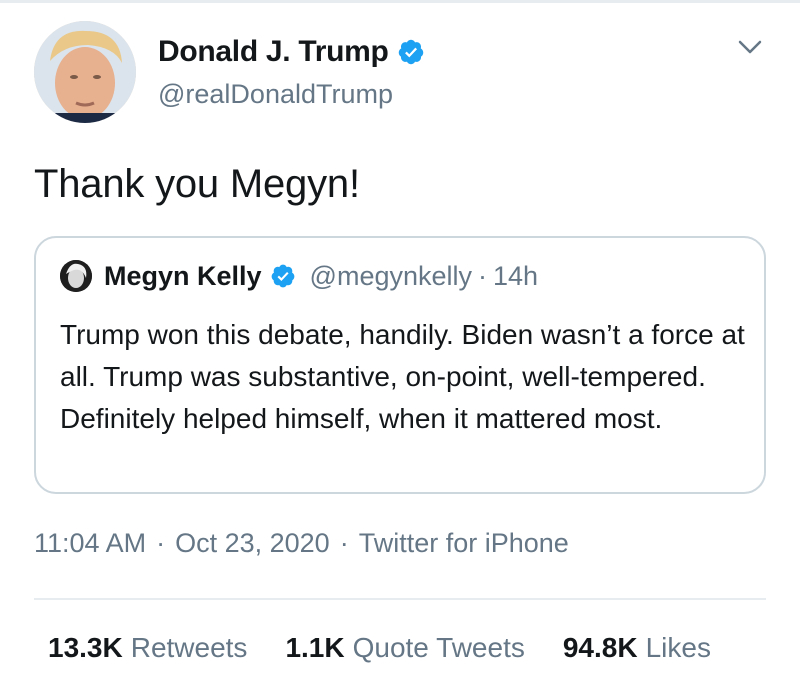 The image size is (800, 695). I want to click on likes-label: Likes, so click(678, 647).